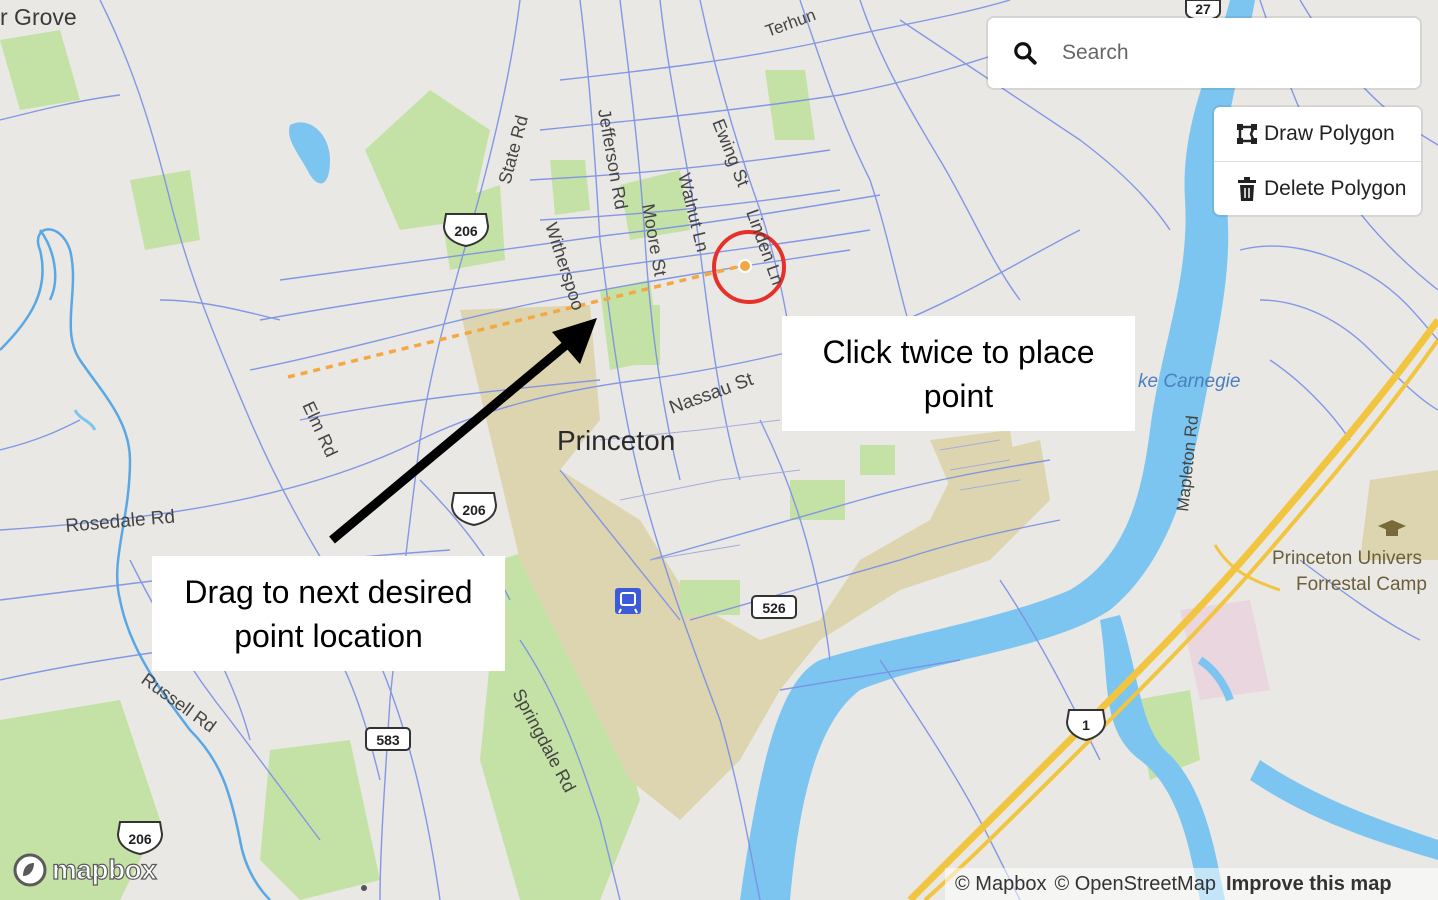 This screenshot has width=1438, height=900. I want to click on shield-r27: 27, so click(1203, 11).